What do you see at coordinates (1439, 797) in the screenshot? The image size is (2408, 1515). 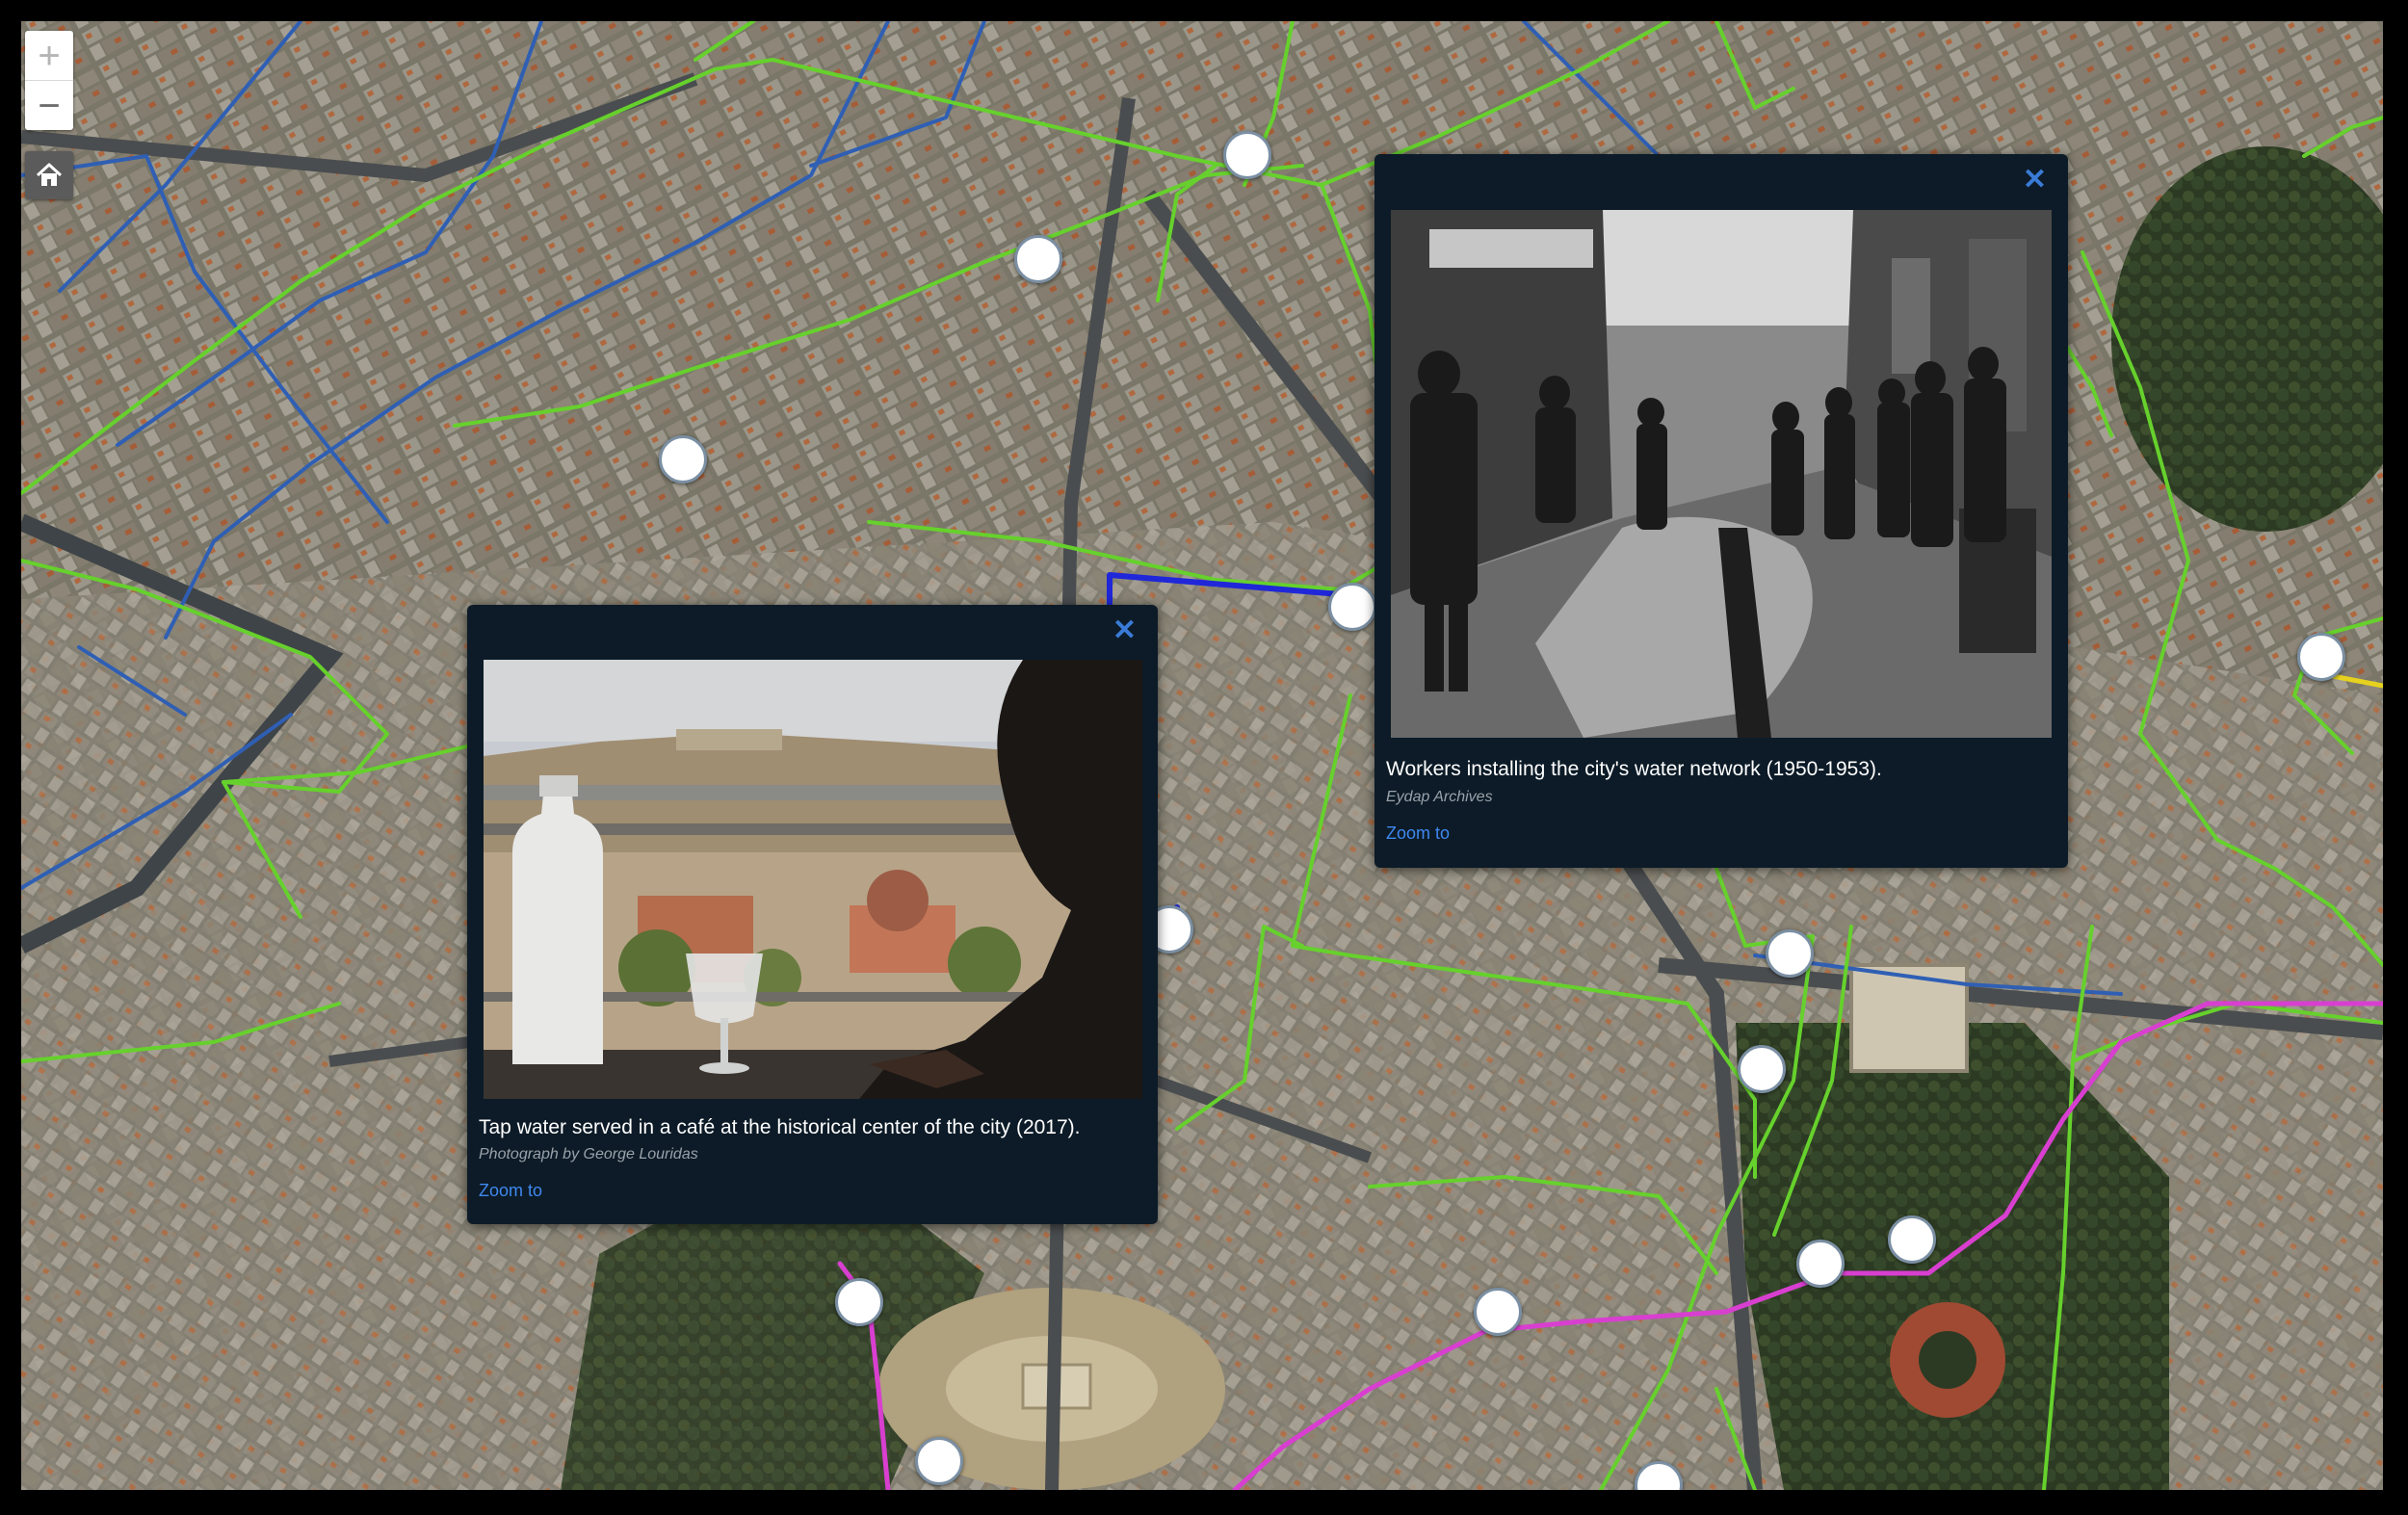 I see `popup-credit: Eydap Archives` at bounding box center [1439, 797].